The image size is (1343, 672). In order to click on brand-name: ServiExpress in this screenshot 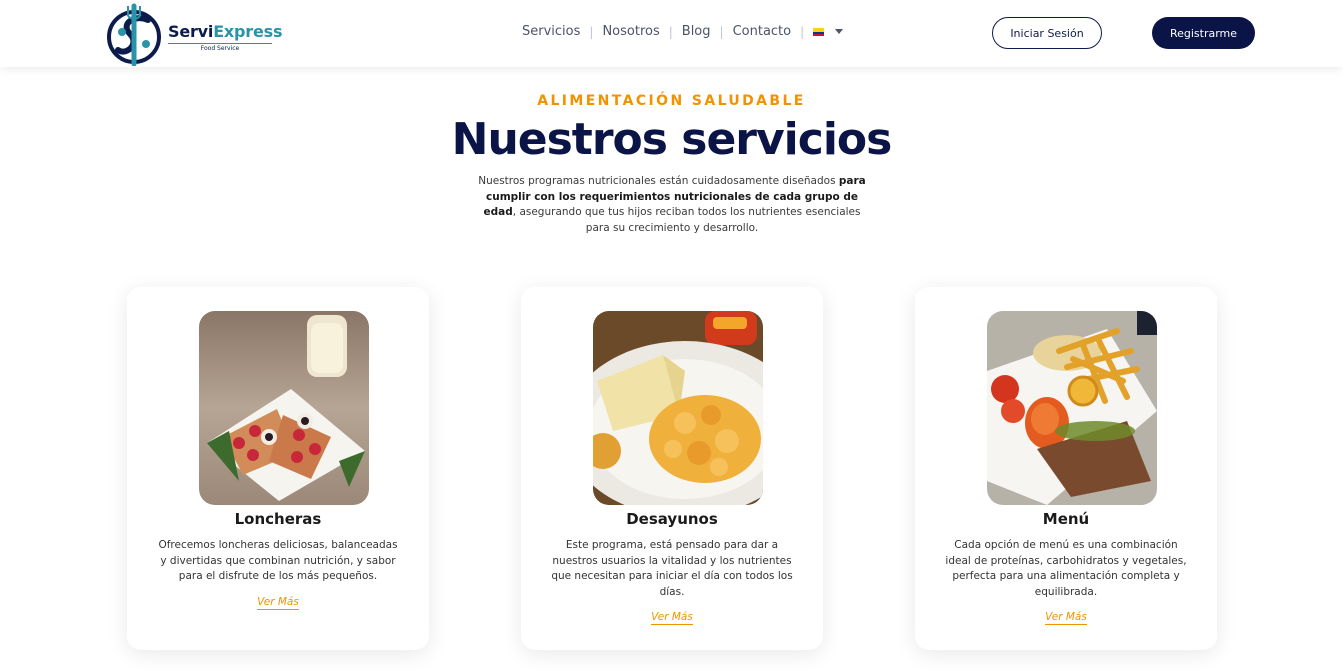, I will do `click(225, 31)`.